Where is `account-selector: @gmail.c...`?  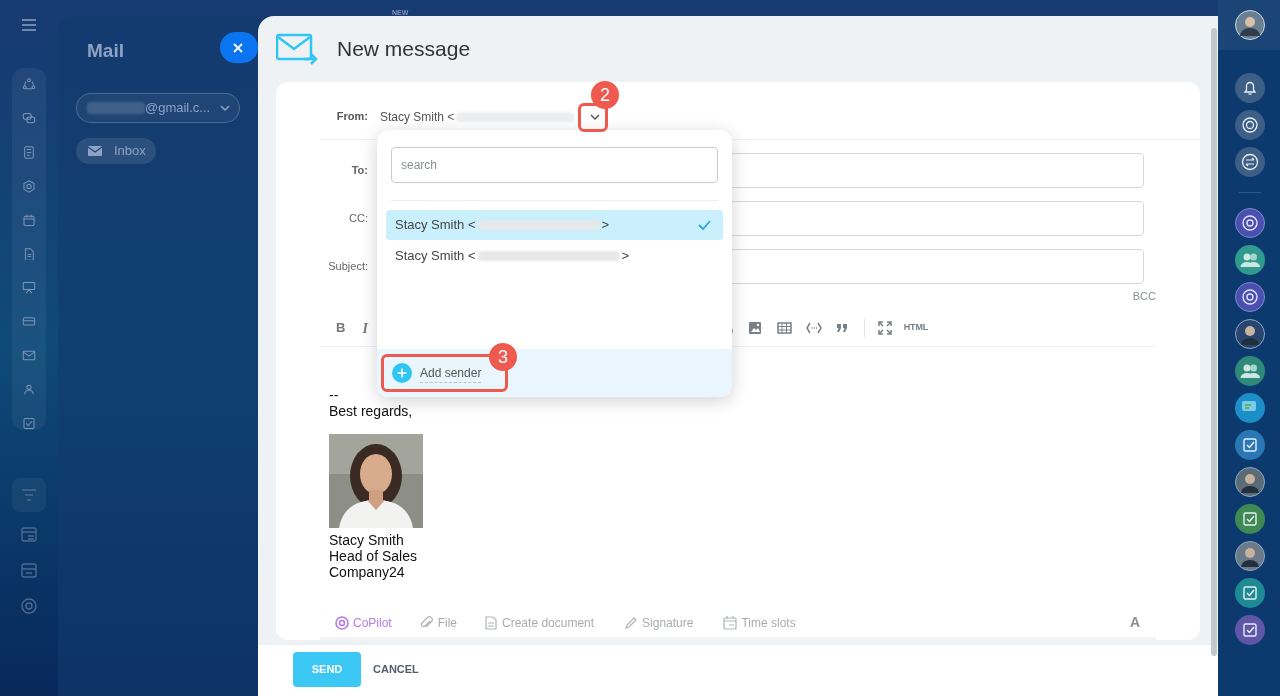 account-selector: @gmail.c... is located at coordinates (158, 108).